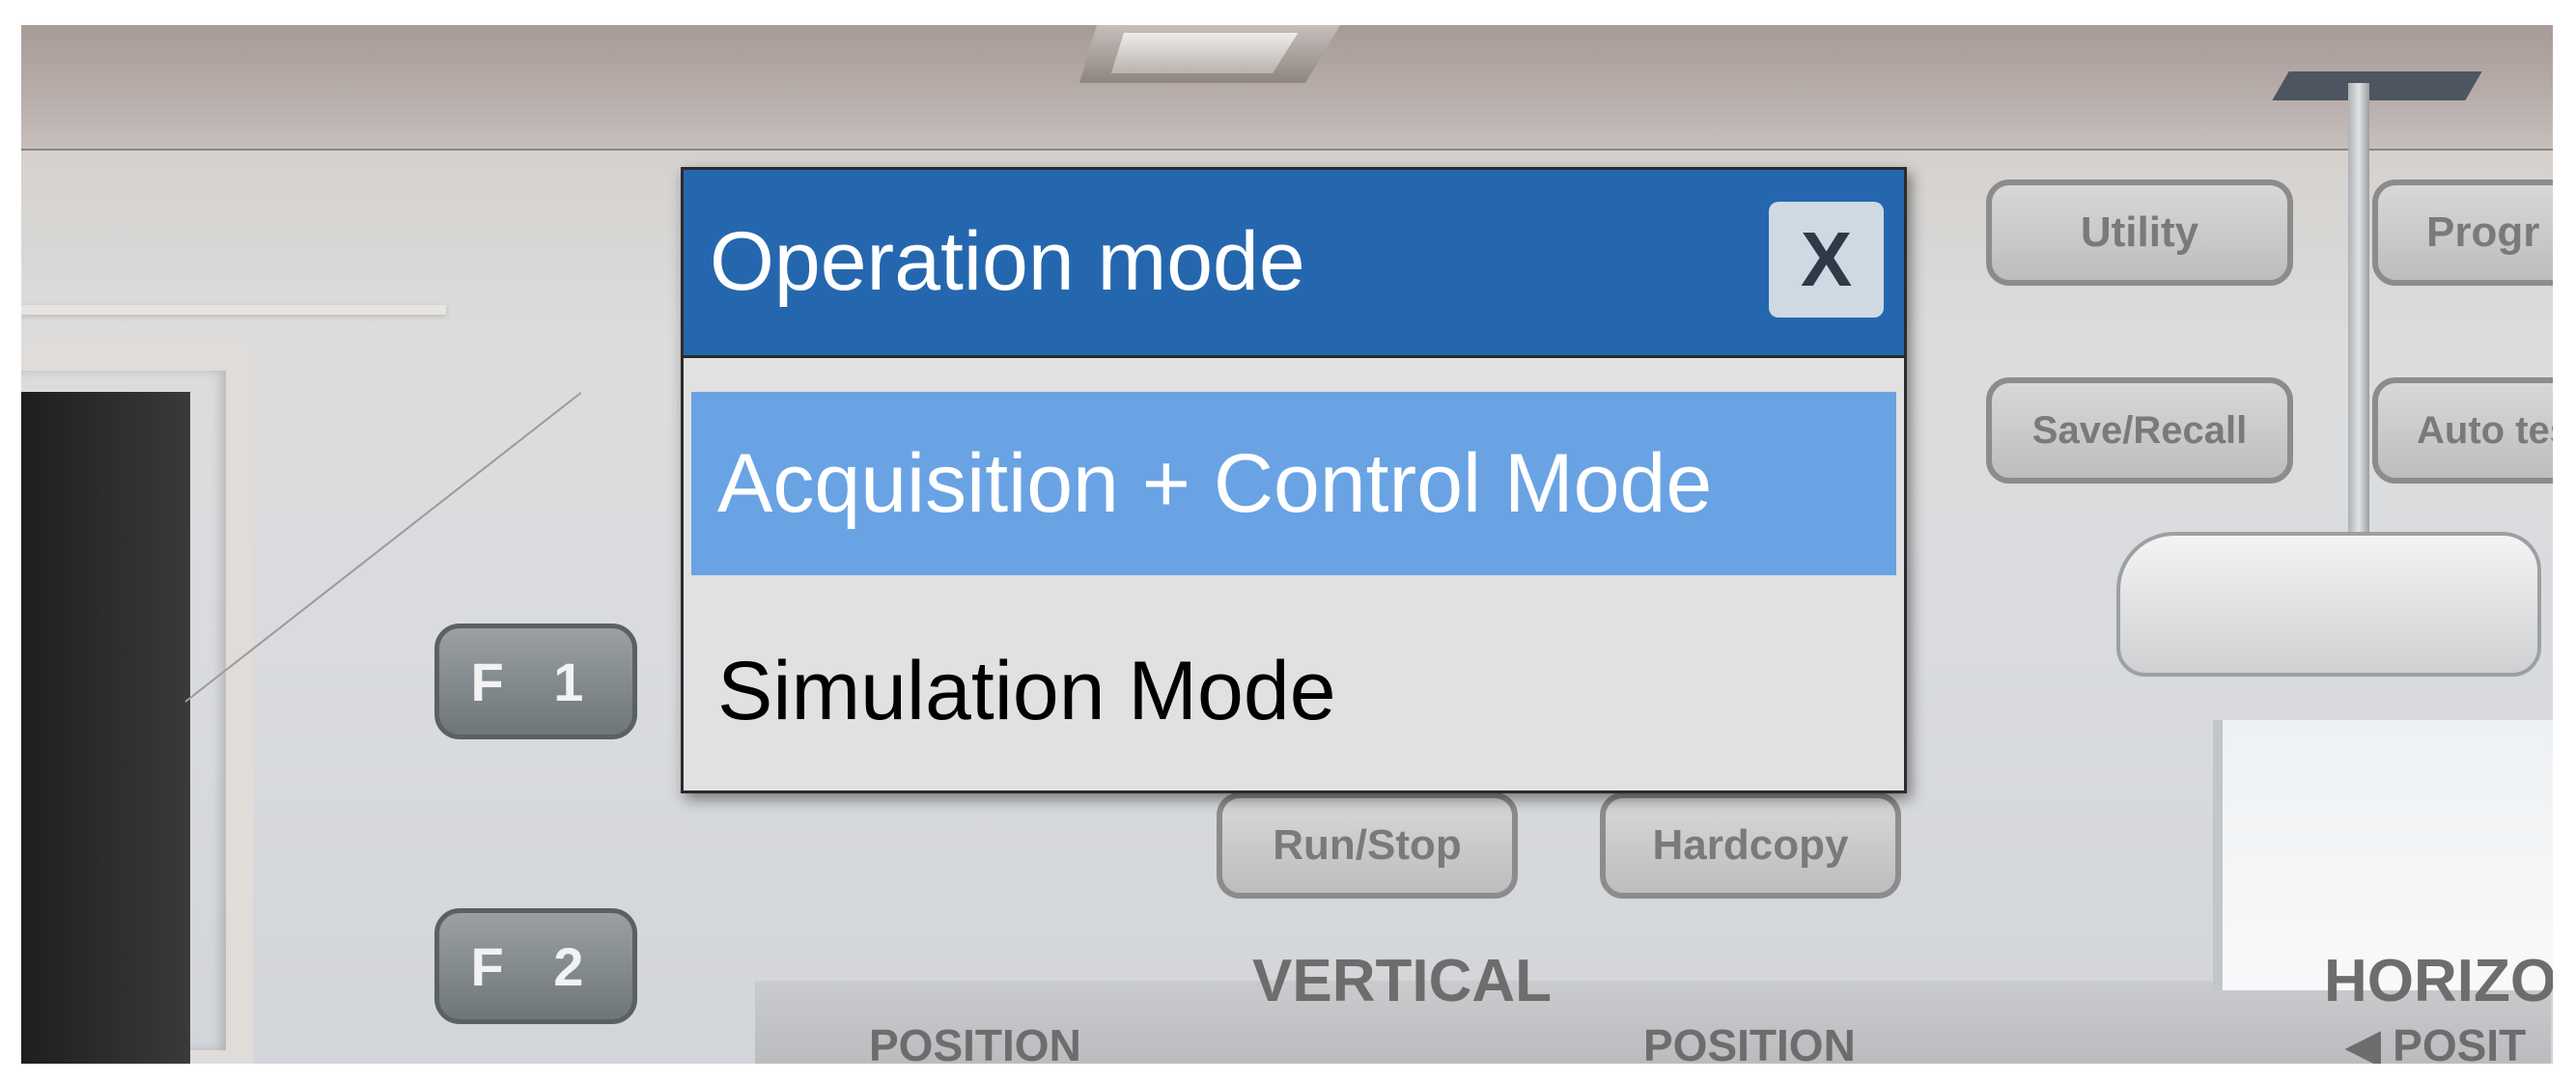  I want to click on position-label-middle: POSITION, so click(1750, 1042).